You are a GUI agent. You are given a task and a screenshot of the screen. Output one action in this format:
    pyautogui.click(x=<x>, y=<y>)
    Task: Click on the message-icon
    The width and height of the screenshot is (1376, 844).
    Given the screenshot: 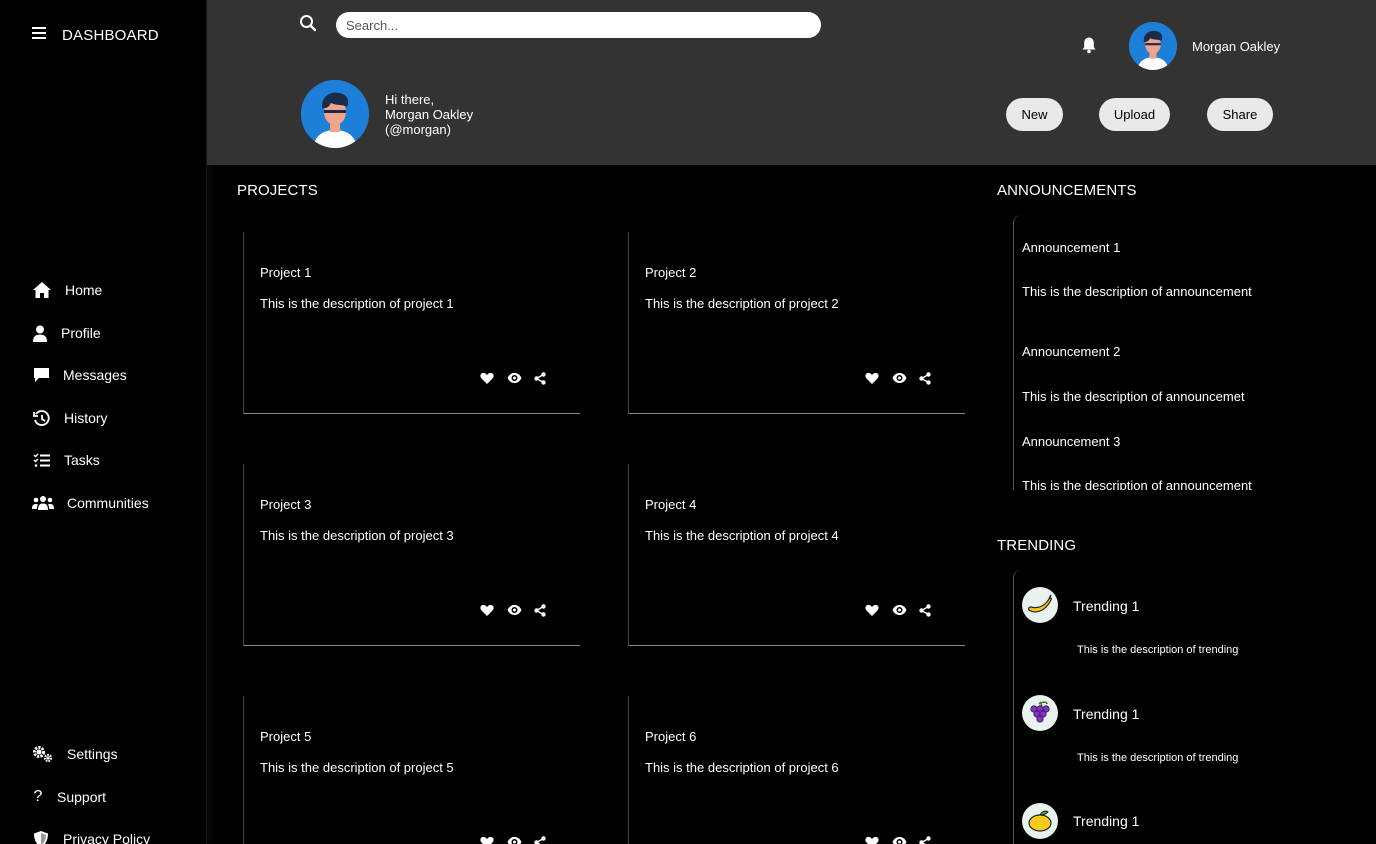 What is the action you would take?
    pyautogui.click(x=41, y=375)
    